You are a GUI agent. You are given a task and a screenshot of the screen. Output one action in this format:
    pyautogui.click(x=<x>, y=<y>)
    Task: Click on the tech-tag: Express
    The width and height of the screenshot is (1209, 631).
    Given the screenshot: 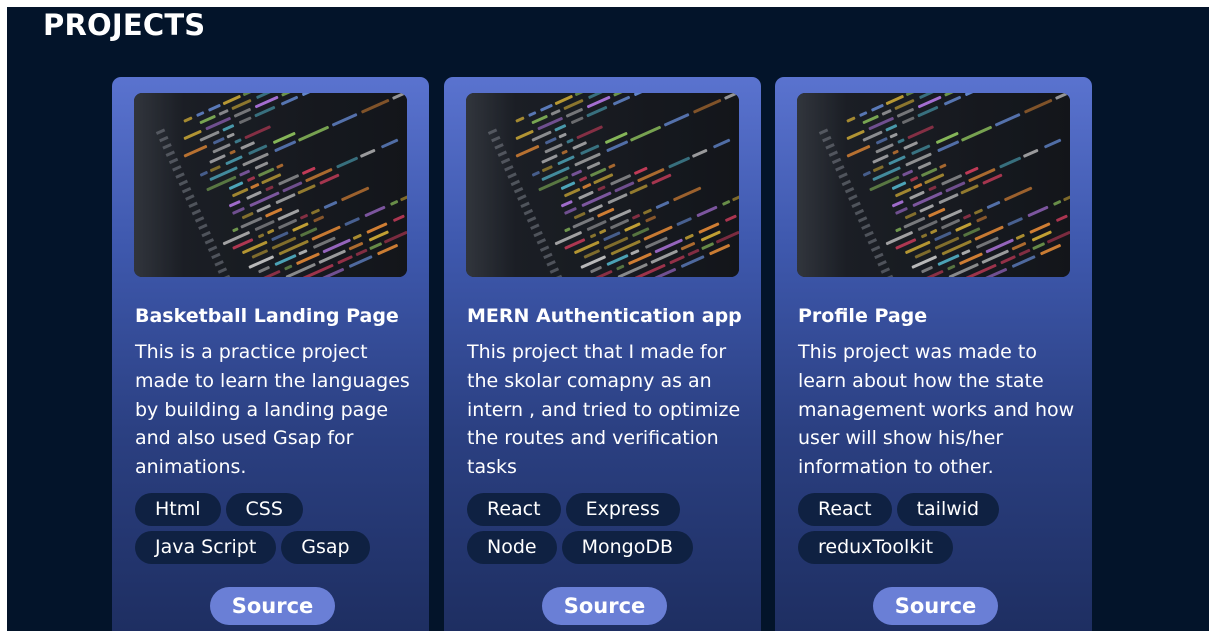 What is the action you would take?
    pyautogui.click(x=622, y=509)
    